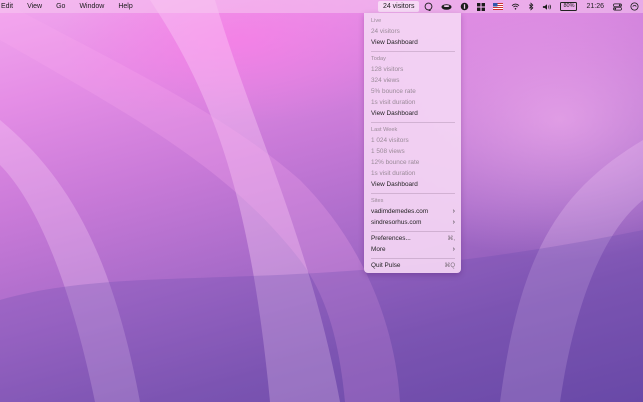 The image size is (643, 402). I want to click on pulse-visitors-status: 24 visitors, so click(398, 6).